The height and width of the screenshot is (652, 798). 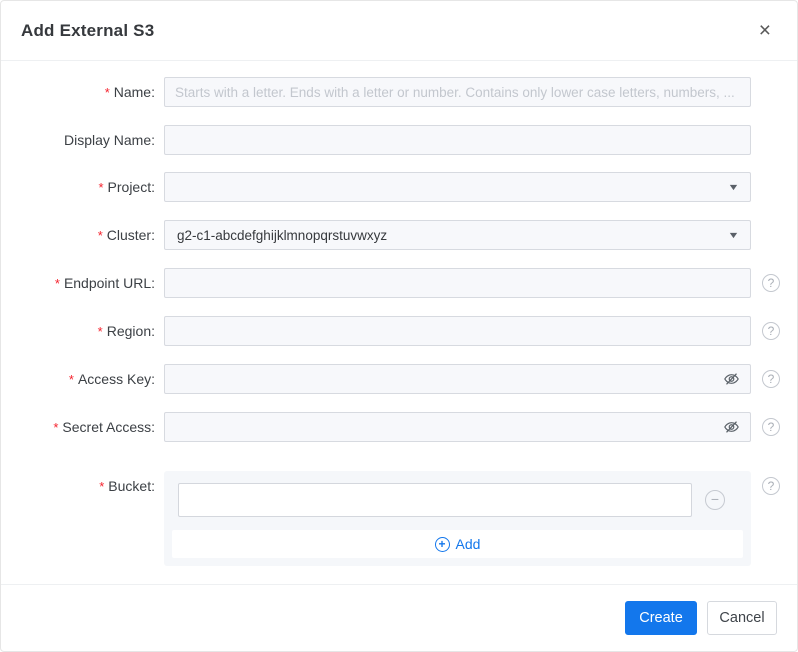 I want to click on secret-access-label: * Secret Access:, so click(x=104, y=427).